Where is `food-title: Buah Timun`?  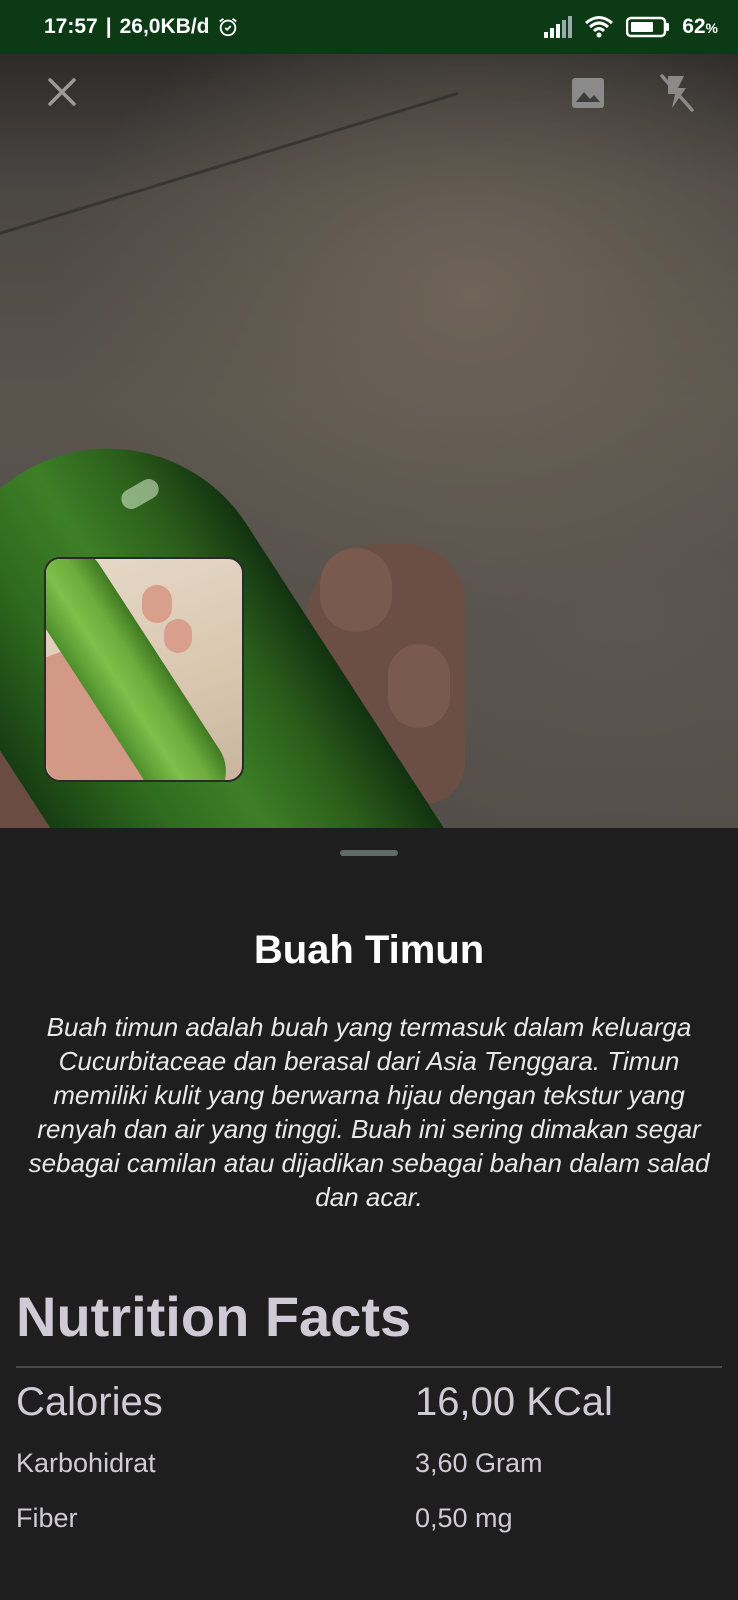
food-title: Buah Timun is located at coordinates (369, 950).